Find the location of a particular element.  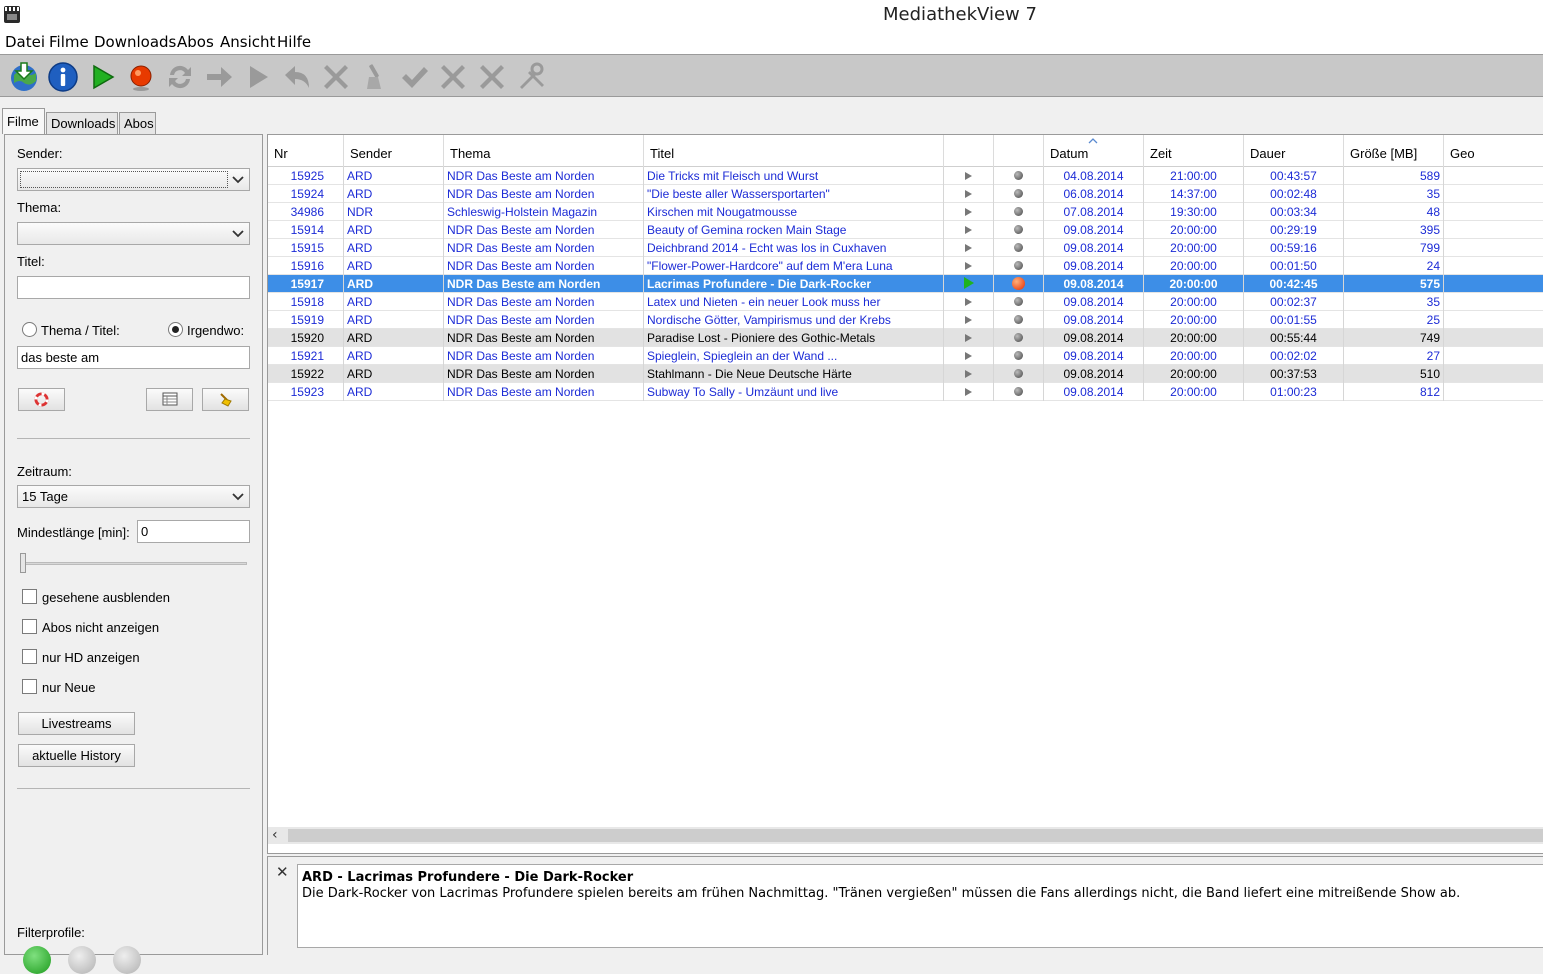

checkbox-gesehene-ausblenden is located at coordinates (29, 596).